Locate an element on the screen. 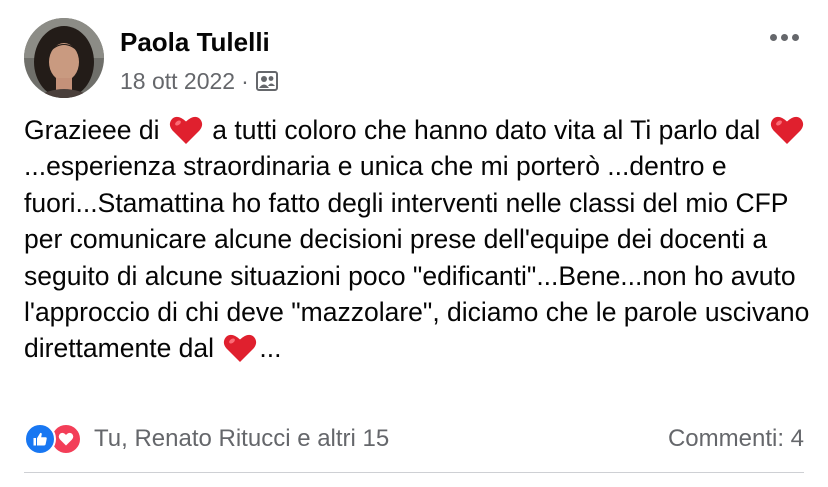  post-text-segment: Grazieee di is located at coordinates (95, 130).